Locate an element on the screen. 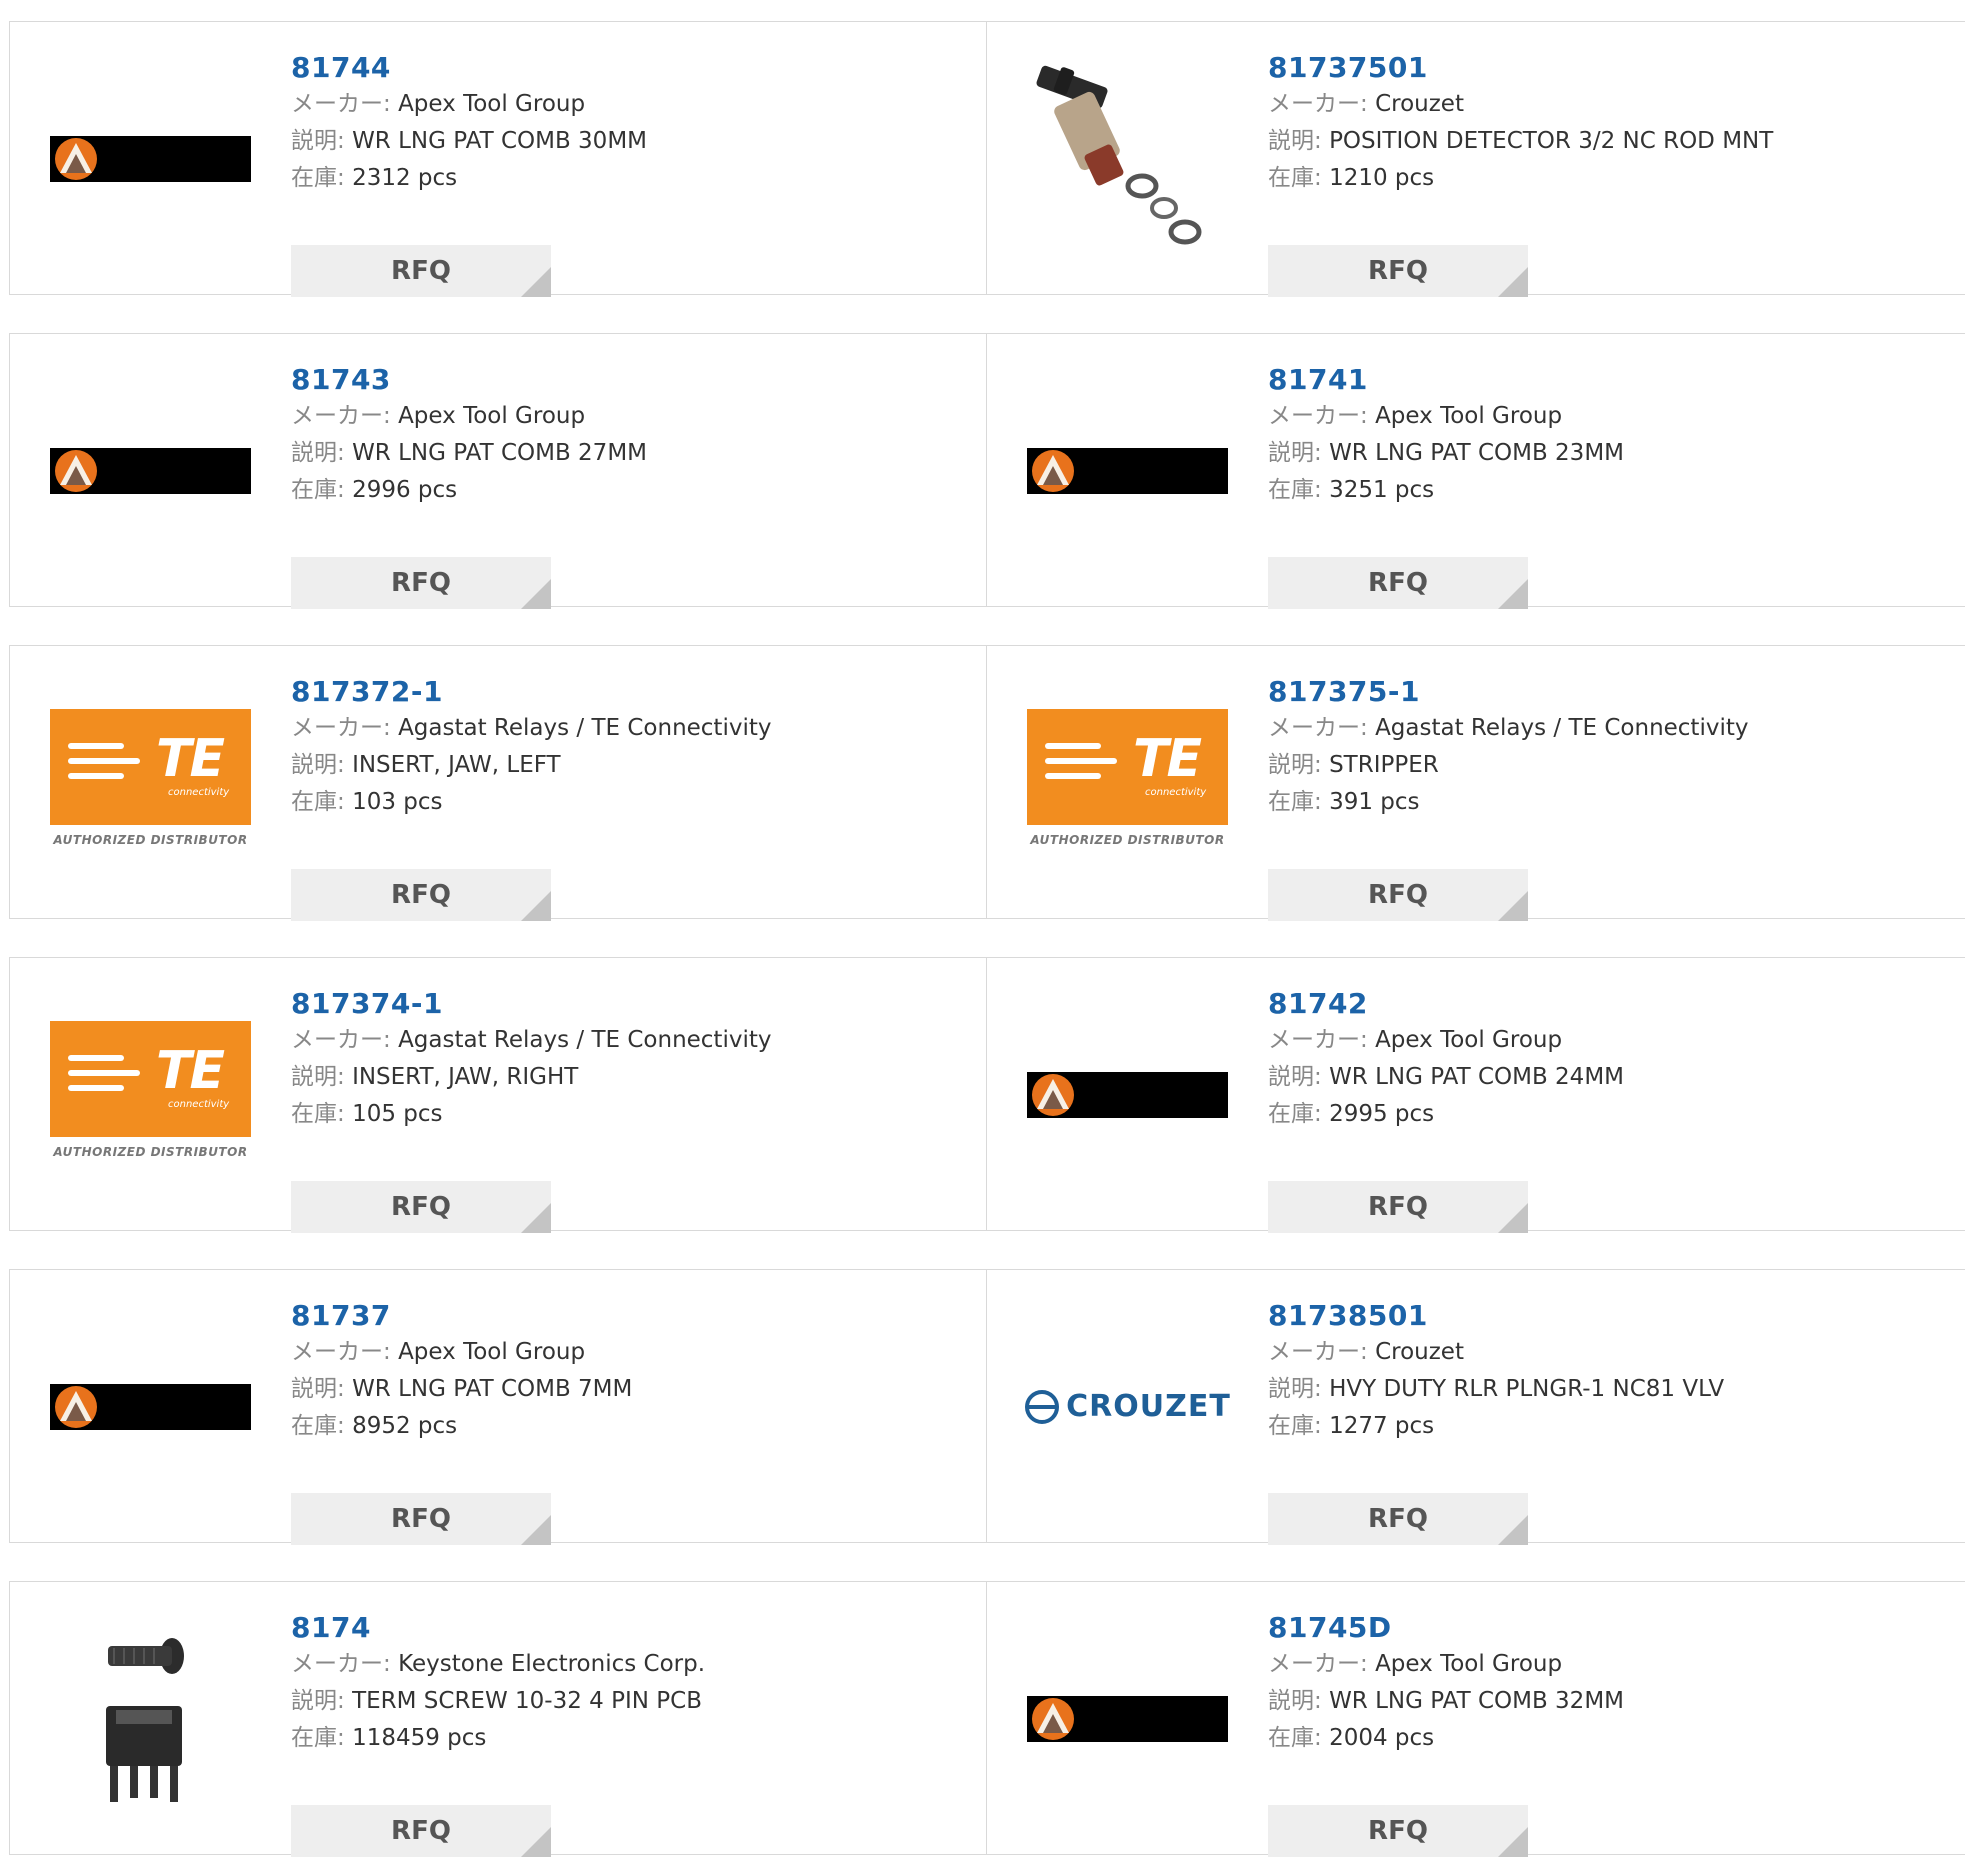  part-number-link: 81742 is located at coordinates (1608, 1004).